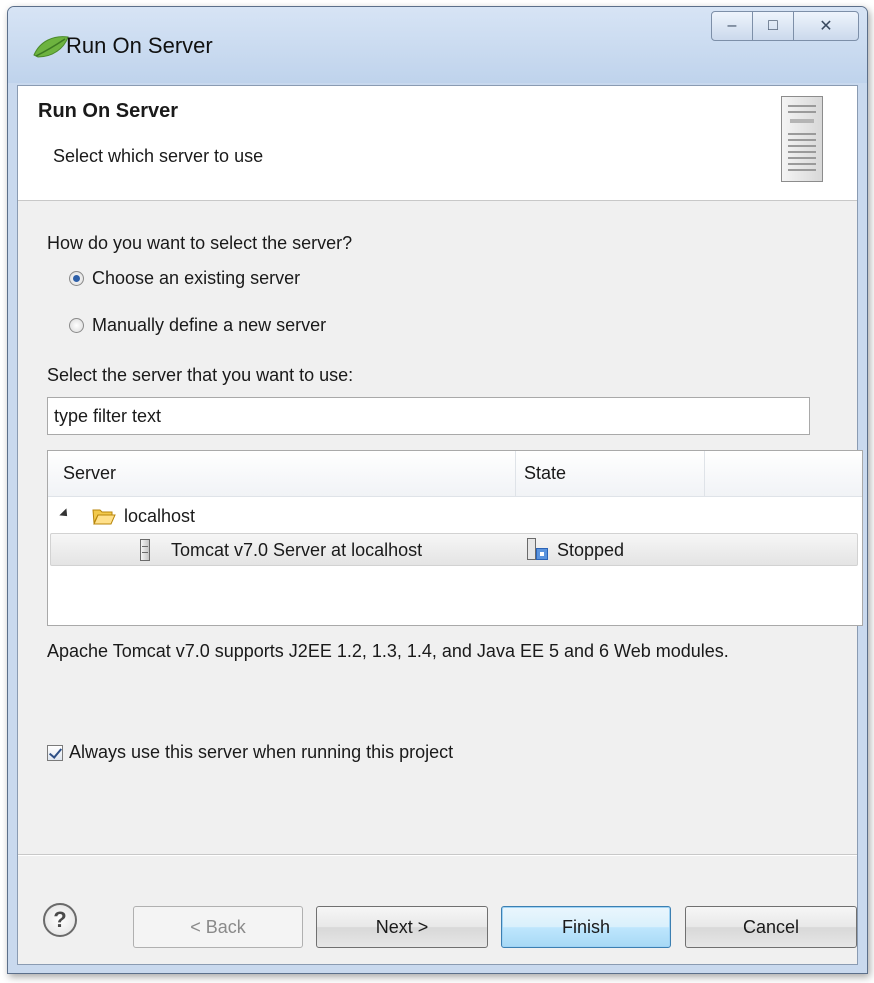 The width and height of the screenshot is (874, 983). I want to click on server-stopped-icon, so click(538, 550).